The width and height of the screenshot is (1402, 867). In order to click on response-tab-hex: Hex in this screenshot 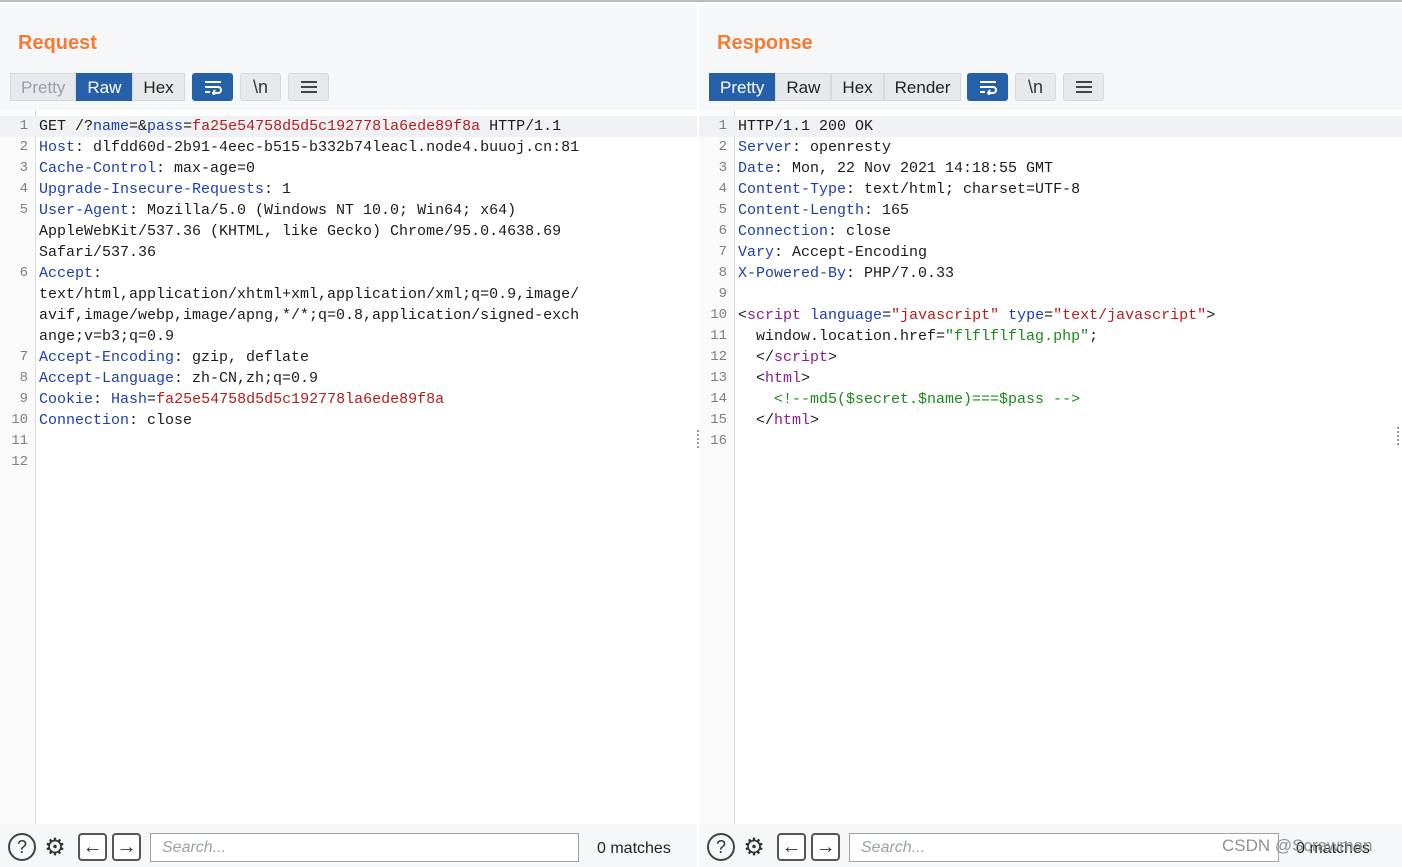, I will do `click(857, 87)`.